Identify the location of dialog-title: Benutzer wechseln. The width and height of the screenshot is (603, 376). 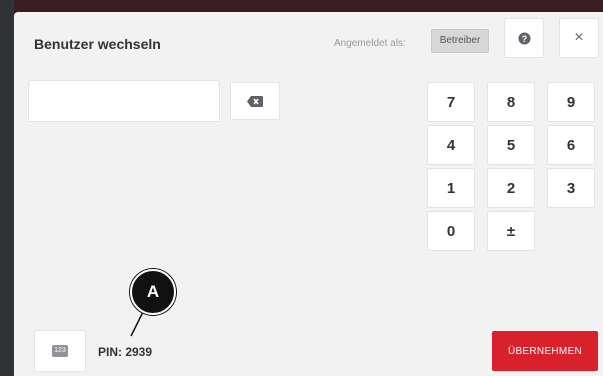
(97, 44).